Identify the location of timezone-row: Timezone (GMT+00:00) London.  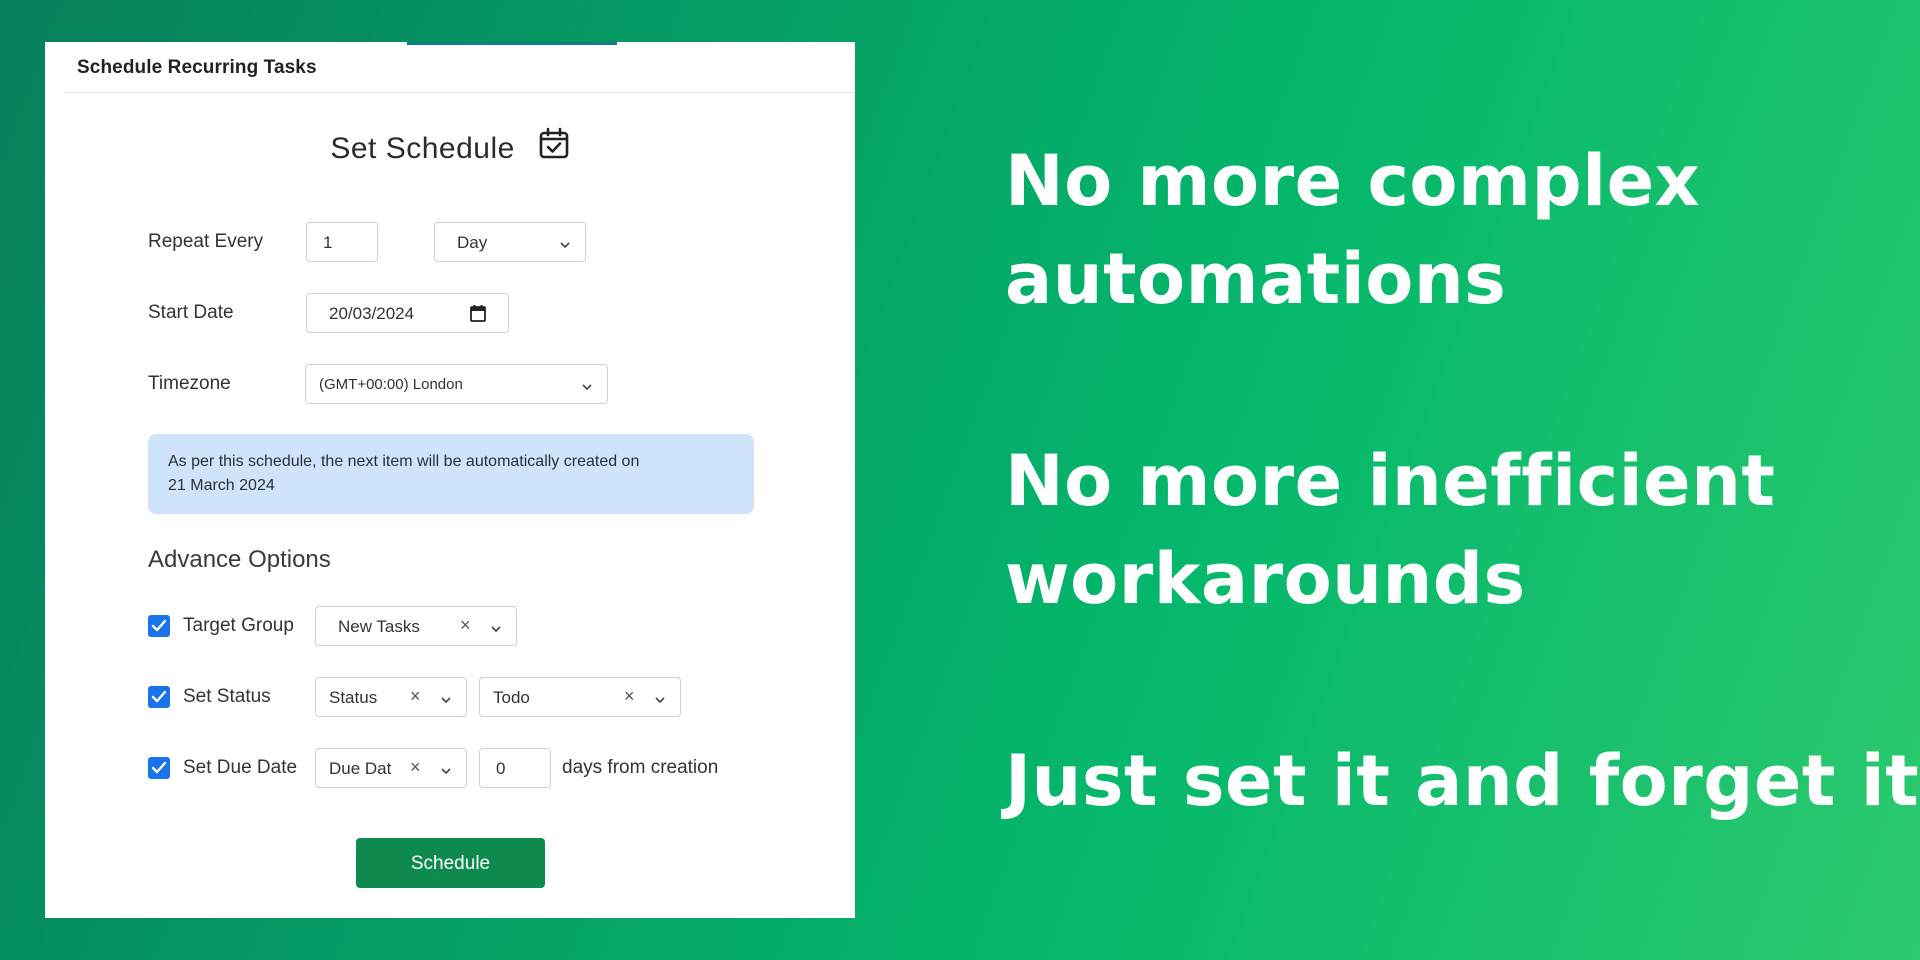
(448, 384).